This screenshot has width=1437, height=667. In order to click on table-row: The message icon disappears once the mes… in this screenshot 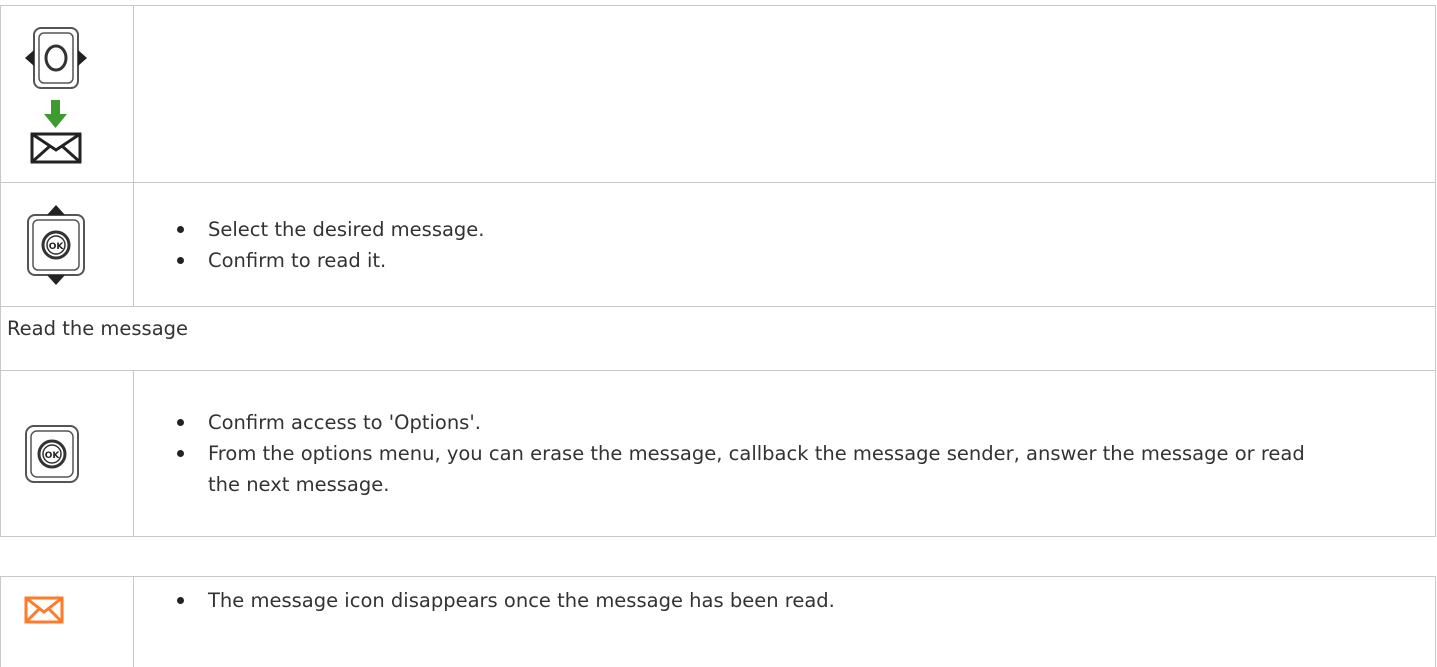, I will do `click(718, 621)`.